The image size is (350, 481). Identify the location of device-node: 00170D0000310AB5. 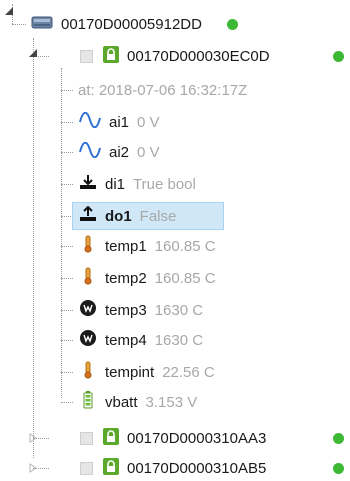
(173, 468).